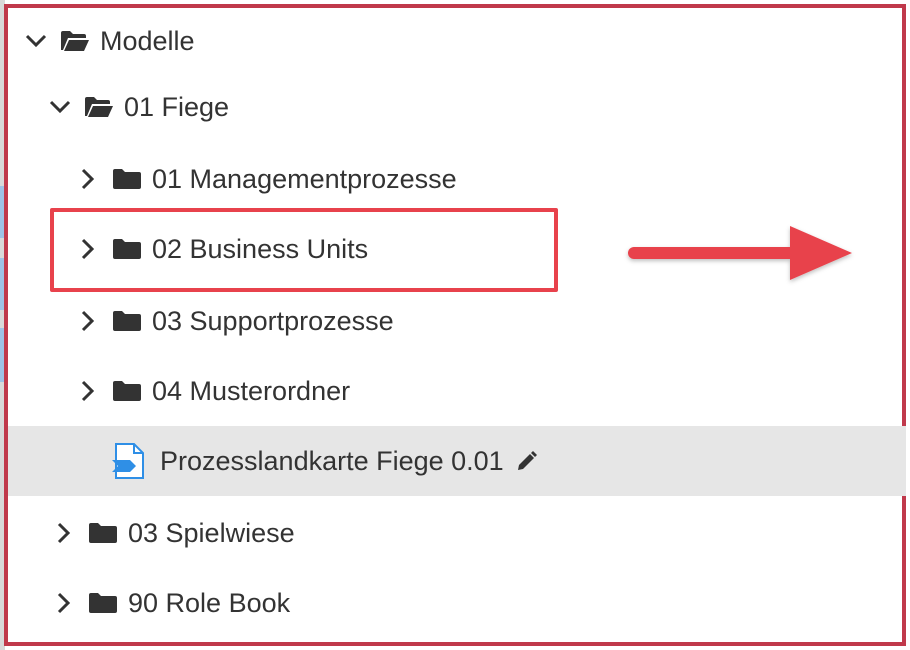  What do you see at coordinates (457, 321) in the screenshot?
I see `tree-item-03-supportprozesse: 03 Supportprozesse` at bounding box center [457, 321].